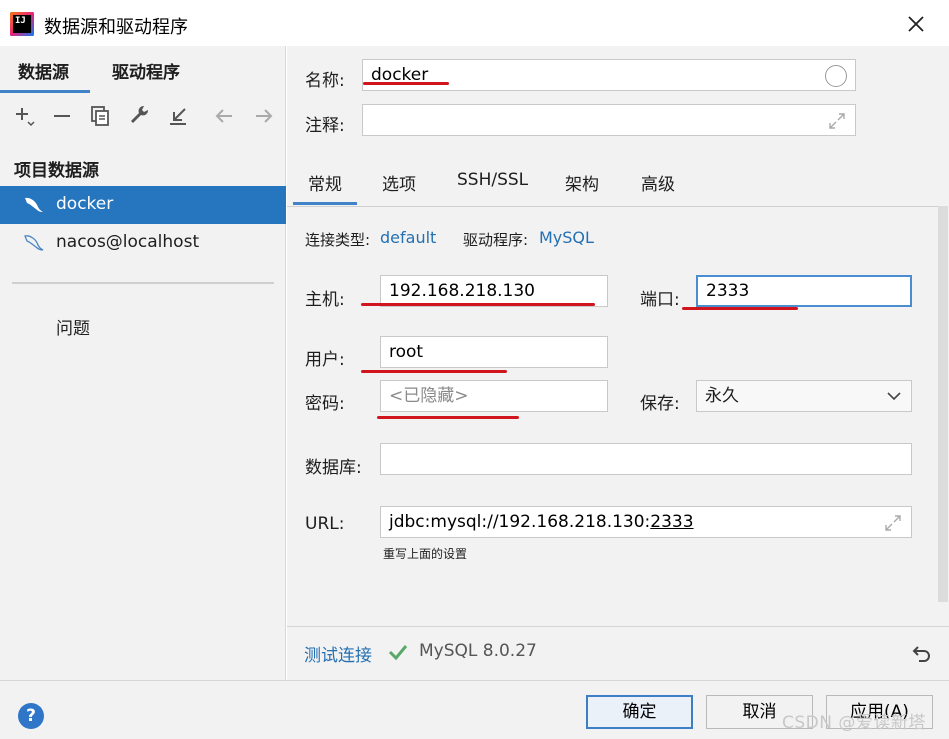 The height and width of the screenshot is (739, 949). Describe the element at coordinates (325, 404) in the screenshot. I see `password-label: 密码:` at that location.